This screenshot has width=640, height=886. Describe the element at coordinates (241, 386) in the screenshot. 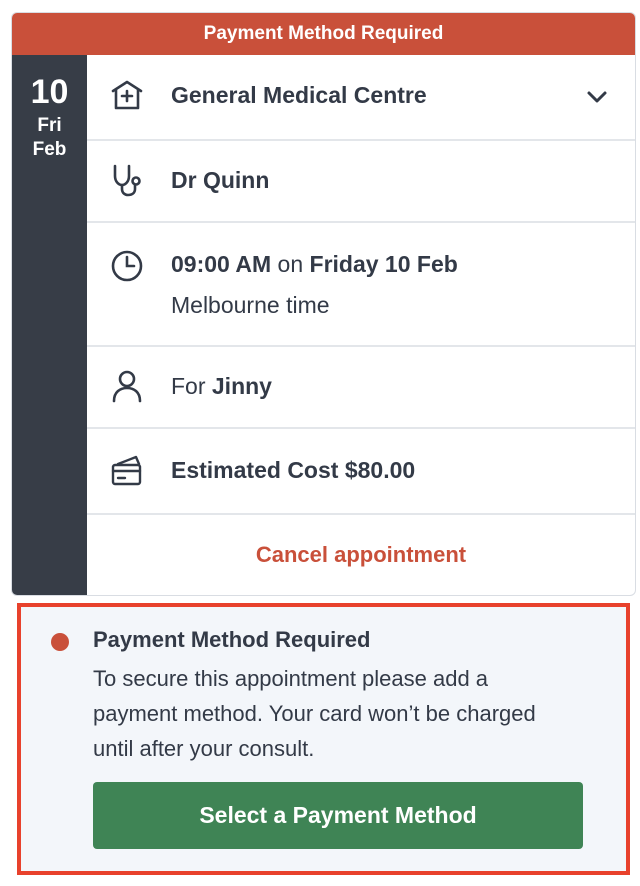

I see `patient-name: Jinny` at that location.